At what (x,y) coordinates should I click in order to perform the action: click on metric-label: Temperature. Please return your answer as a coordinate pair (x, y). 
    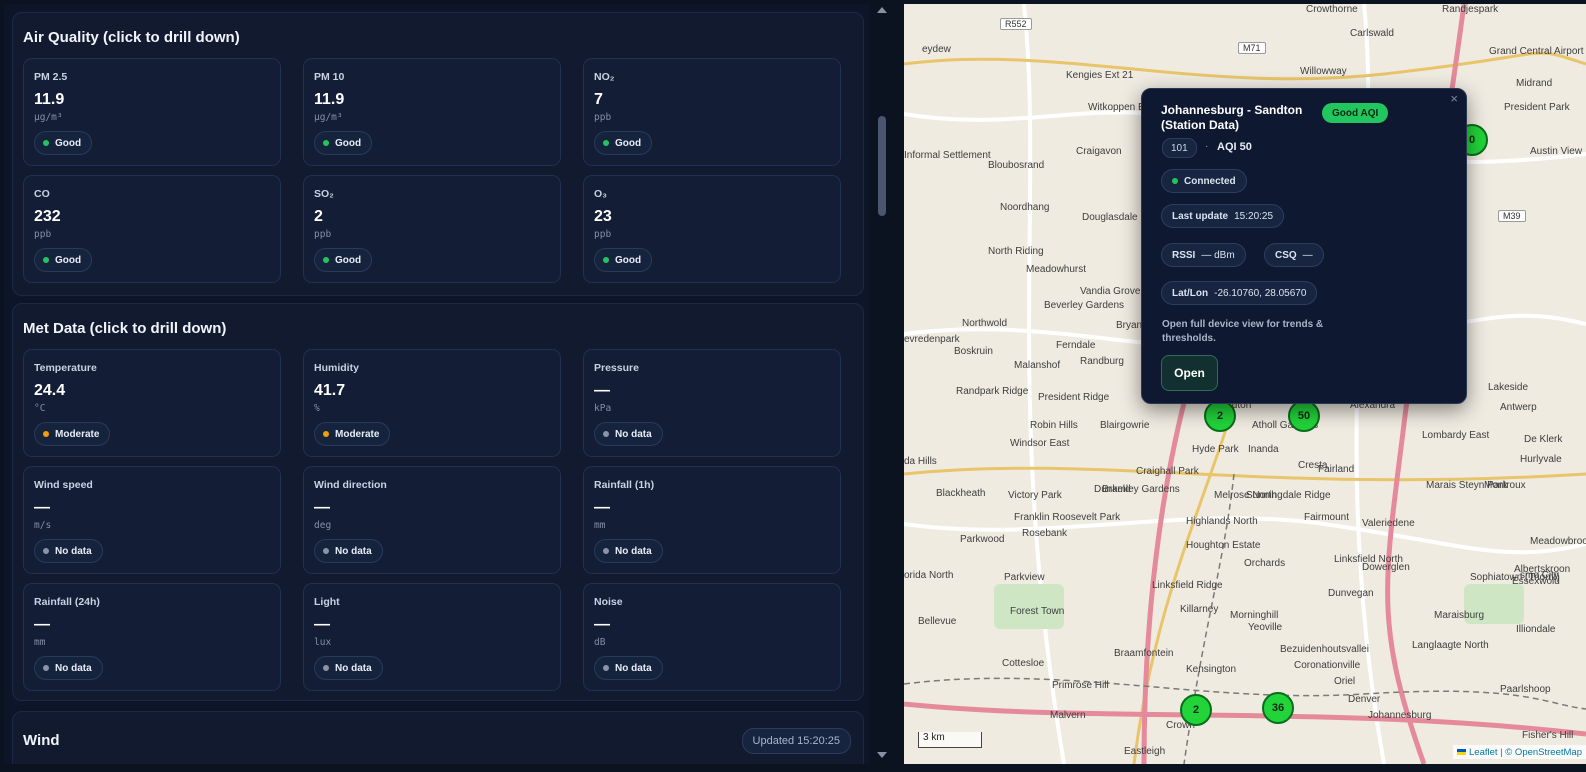
    Looking at the image, I should click on (65, 368).